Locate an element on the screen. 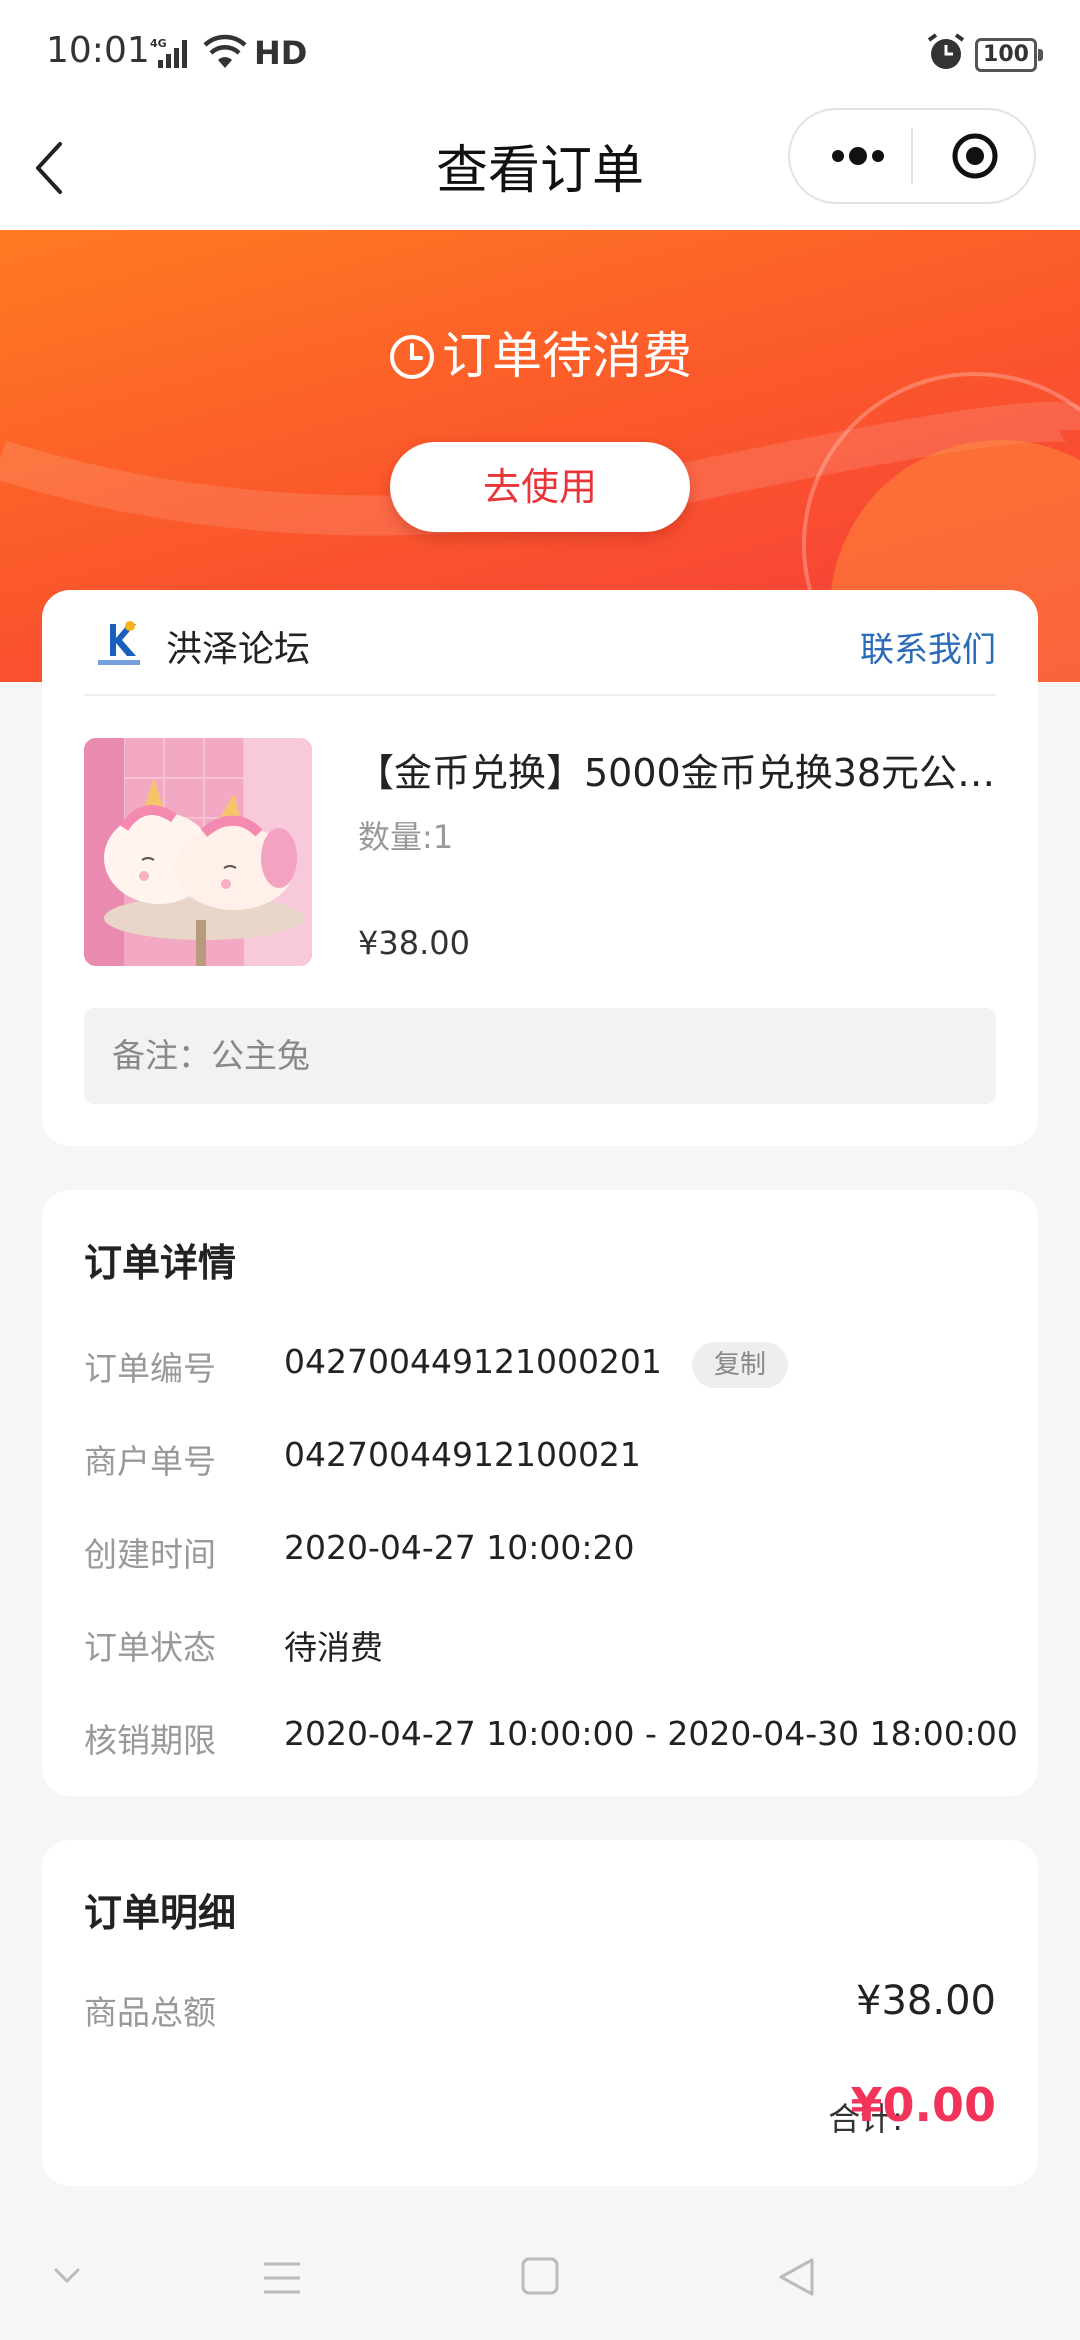 Image resolution: width=1080 pixels, height=2340 pixels. goods-total-amount: ¥38.00 is located at coordinates (926, 2001).